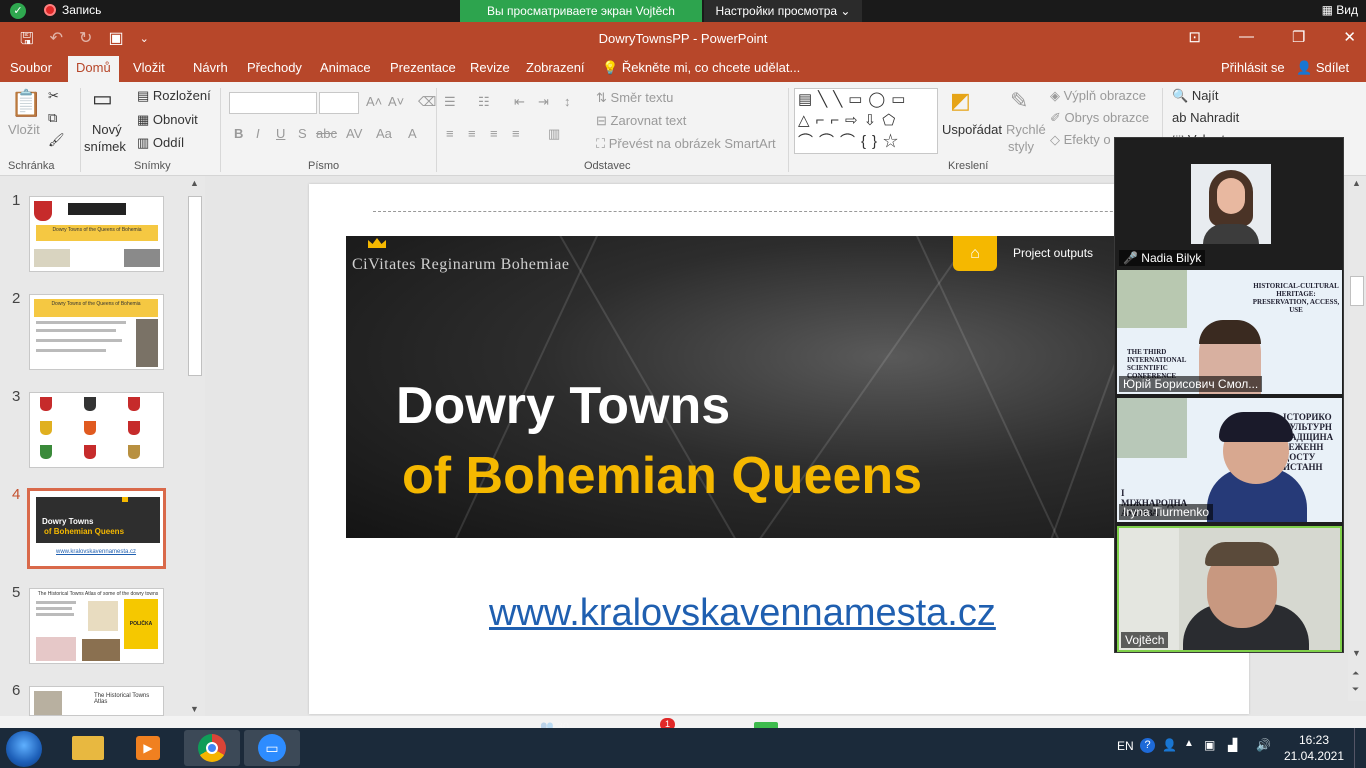 This screenshot has width=1366, height=768. What do you see at coordinates (273, 103) in the screenshot?
I see `font-name-field` at bounding box center [273, 103].